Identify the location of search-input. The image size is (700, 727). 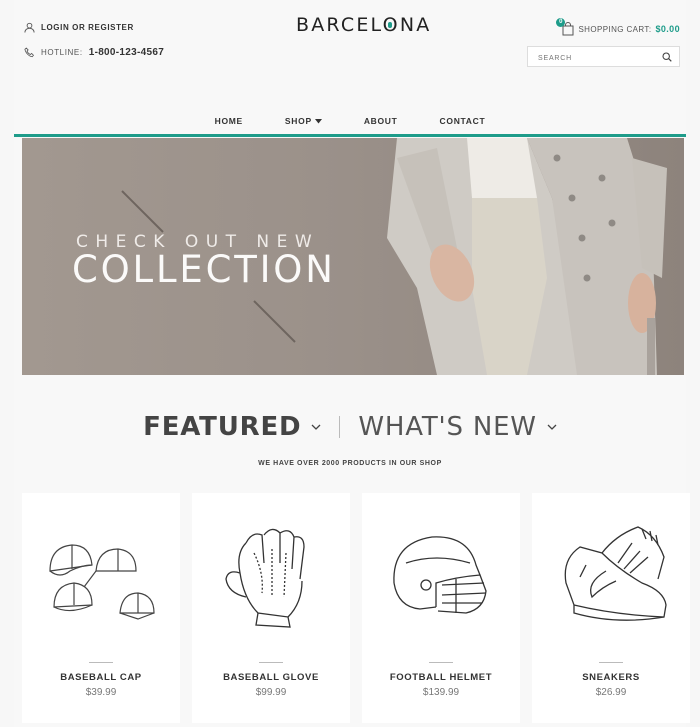
(593, 58).